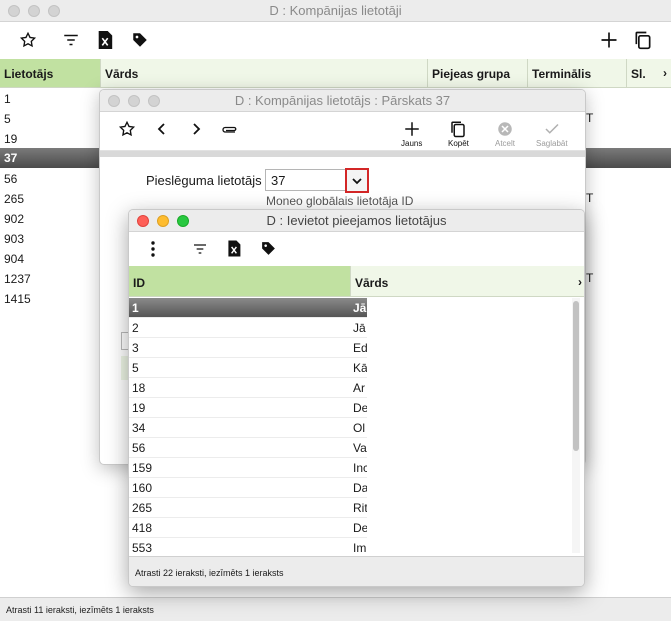  What do you see at coordinates (248, 408) in the screenshot?
I see `list-item: 19 De` at bounding box center [248, 408].